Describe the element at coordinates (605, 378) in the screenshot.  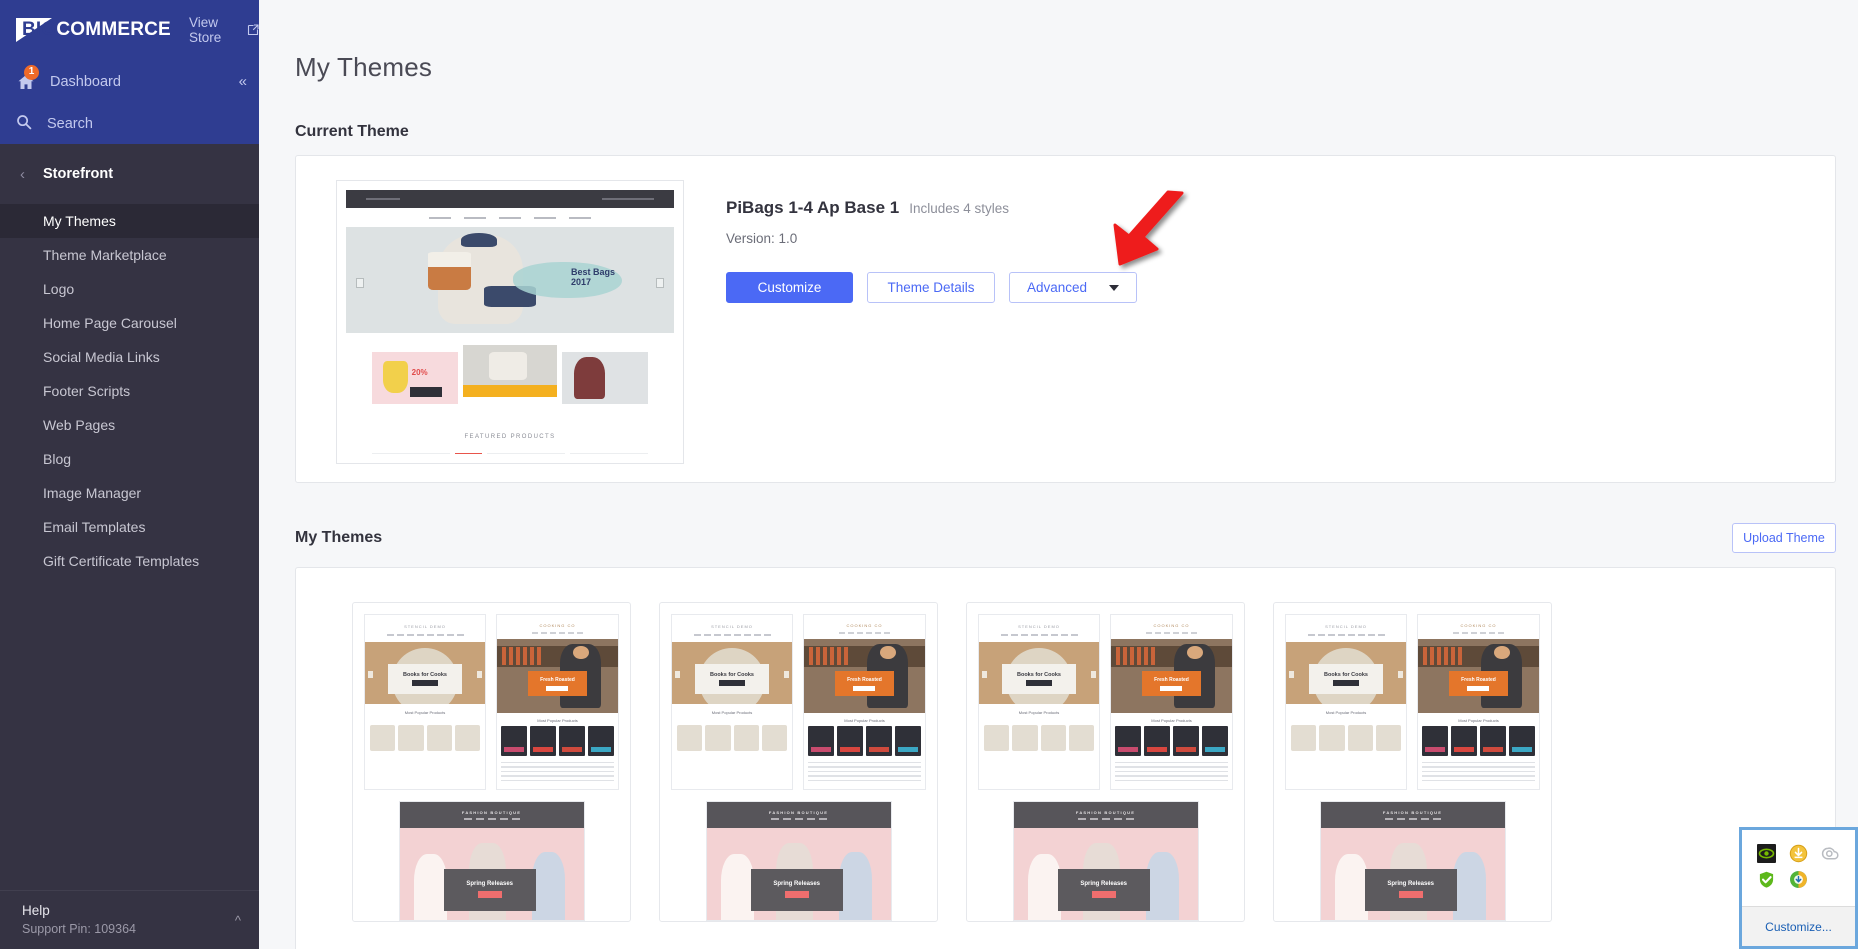
I see `preview-tile-new` at that location.